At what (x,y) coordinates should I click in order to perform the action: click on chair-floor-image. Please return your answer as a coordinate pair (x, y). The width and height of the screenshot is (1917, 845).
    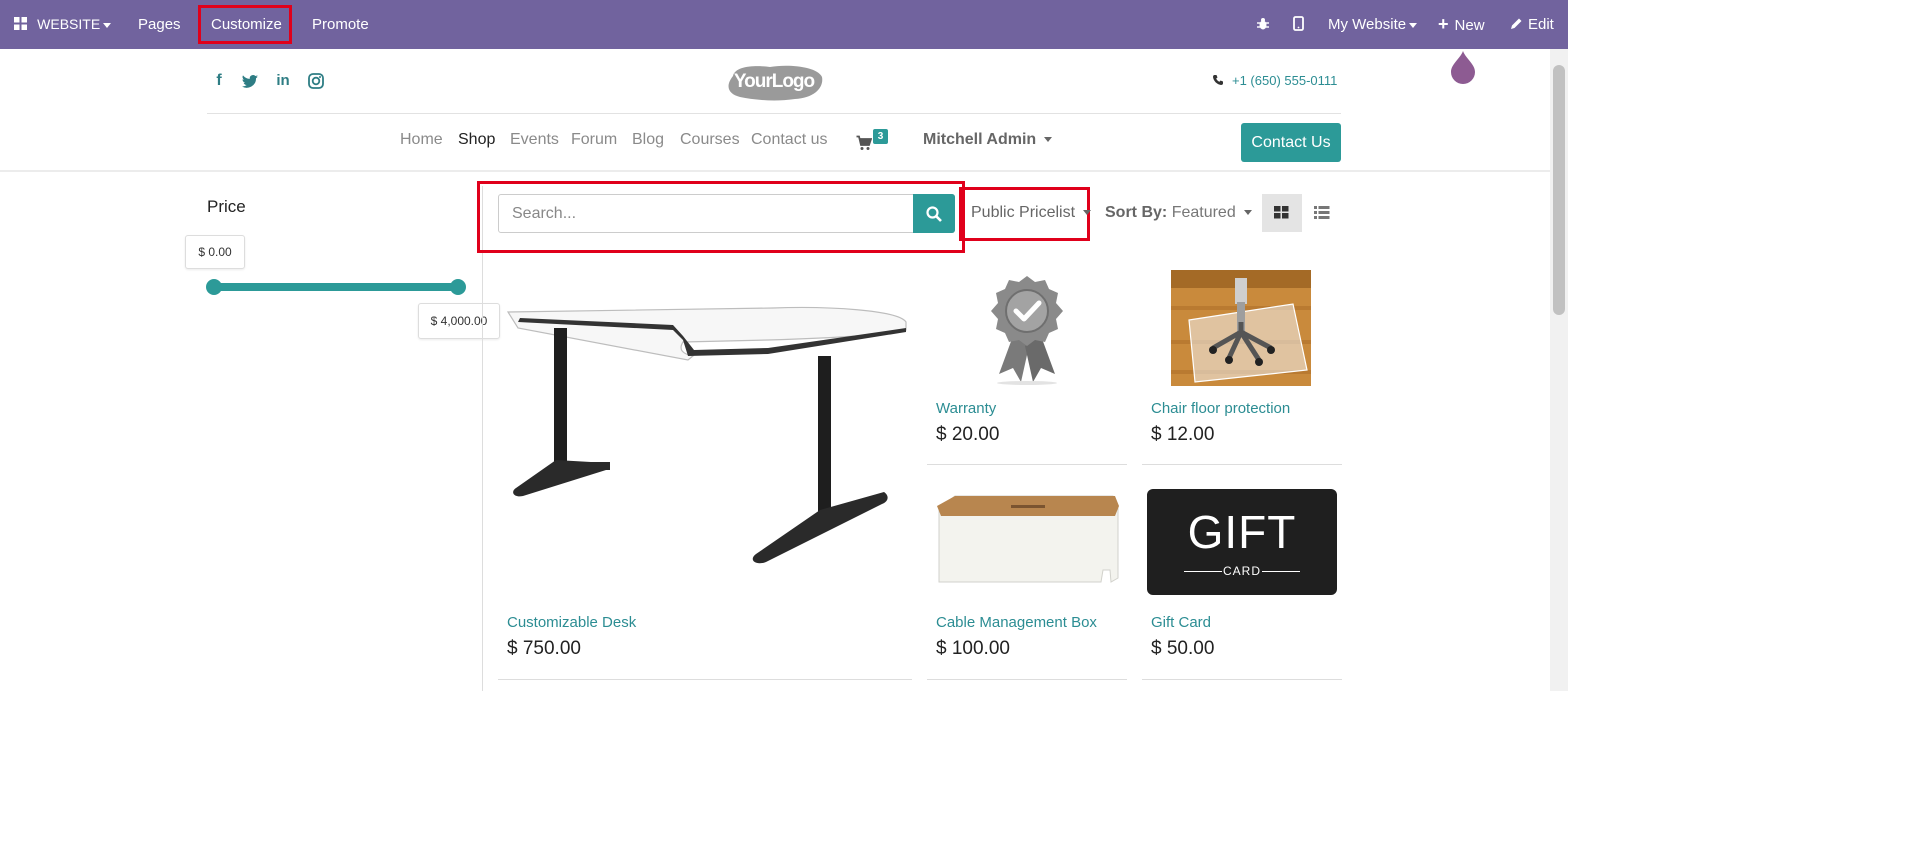
    Looking at the image, I should click on (1241, 328).